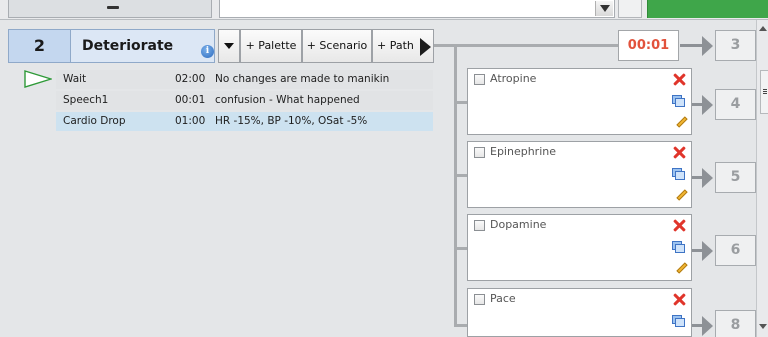  Describe the element at coordinates (190, 121) in the screenshot. I see `event-time: 01:00` at that location.